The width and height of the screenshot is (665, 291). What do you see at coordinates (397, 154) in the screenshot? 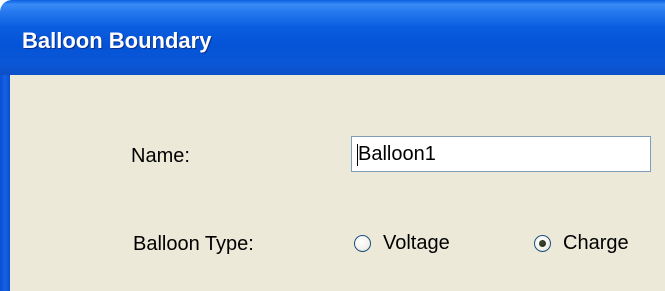
I see `name-input-value: Balloon1` at bounding box center [397, 154].